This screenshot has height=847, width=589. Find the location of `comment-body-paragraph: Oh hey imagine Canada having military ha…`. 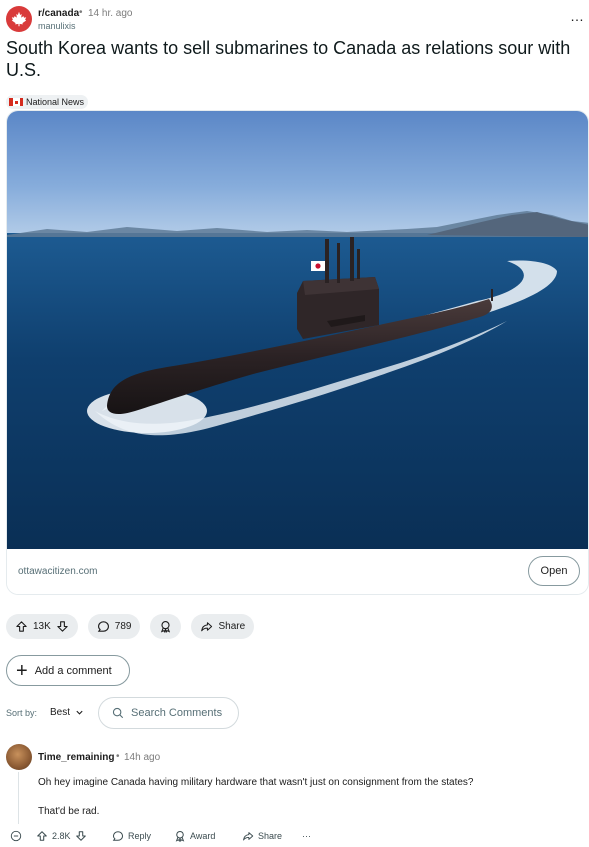

comment-body-paragraph: Oh hey imagine Canada having military ha… is located at coordinates (256, 782).